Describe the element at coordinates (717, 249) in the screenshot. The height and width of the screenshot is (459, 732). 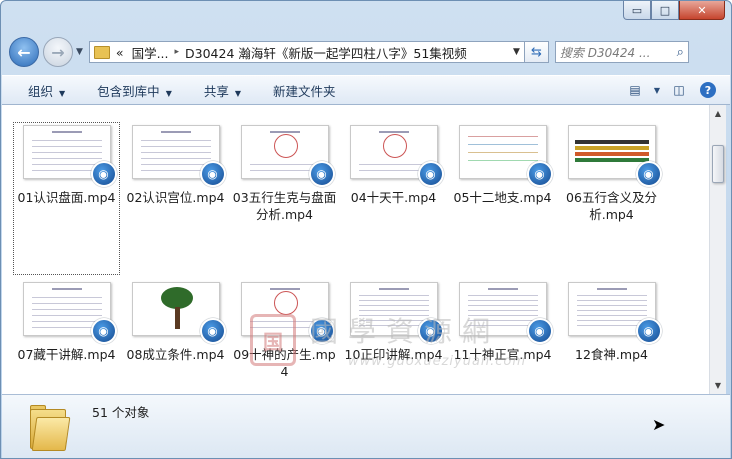
I see `vertical-scrollbar: ▲ ▼` at that location.